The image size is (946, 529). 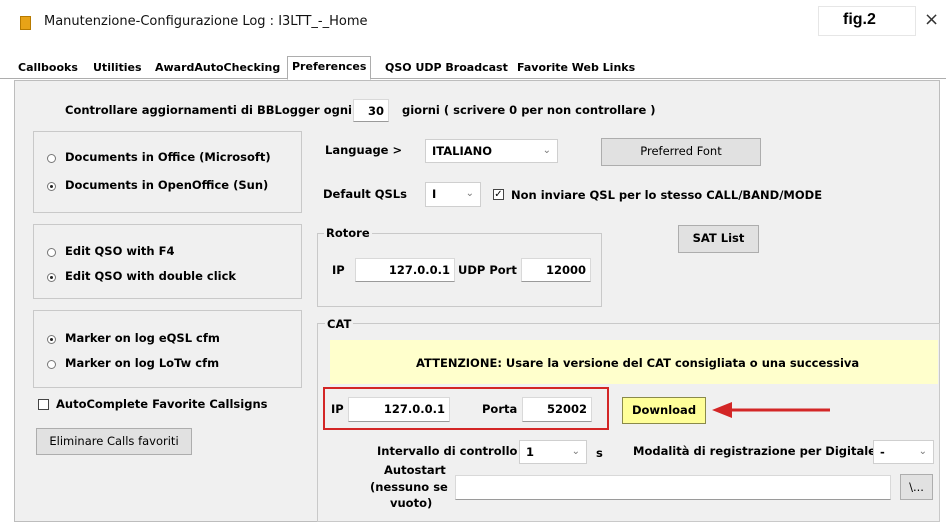 I want to click on default-qsls-label: Default QSLs, so click(x=365, y=194).